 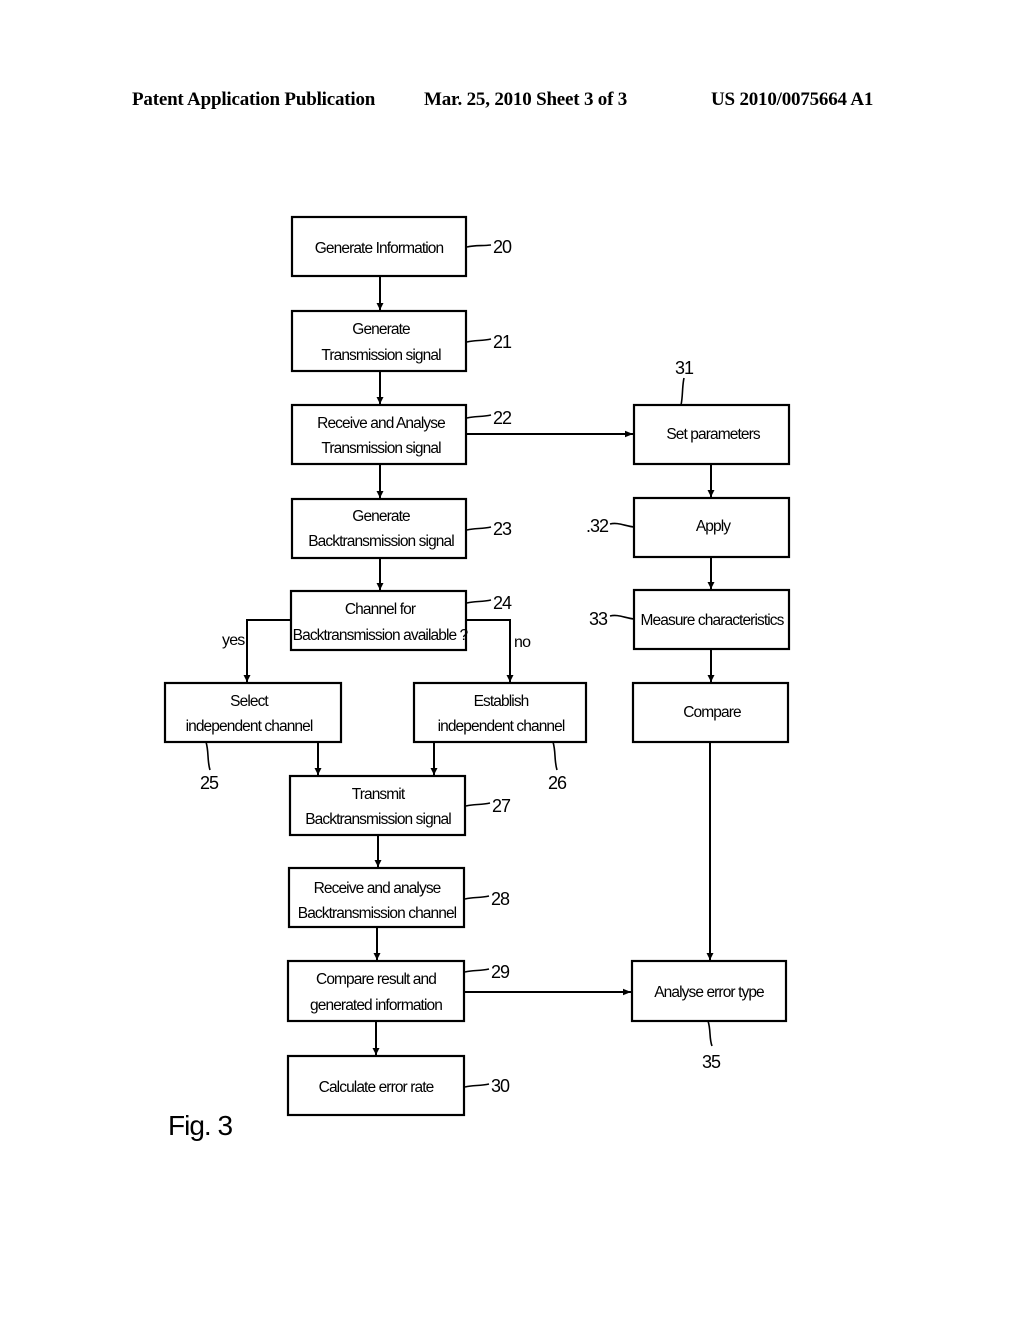 I want to click on step-text: Set parameters, so click(x=713, y=434).